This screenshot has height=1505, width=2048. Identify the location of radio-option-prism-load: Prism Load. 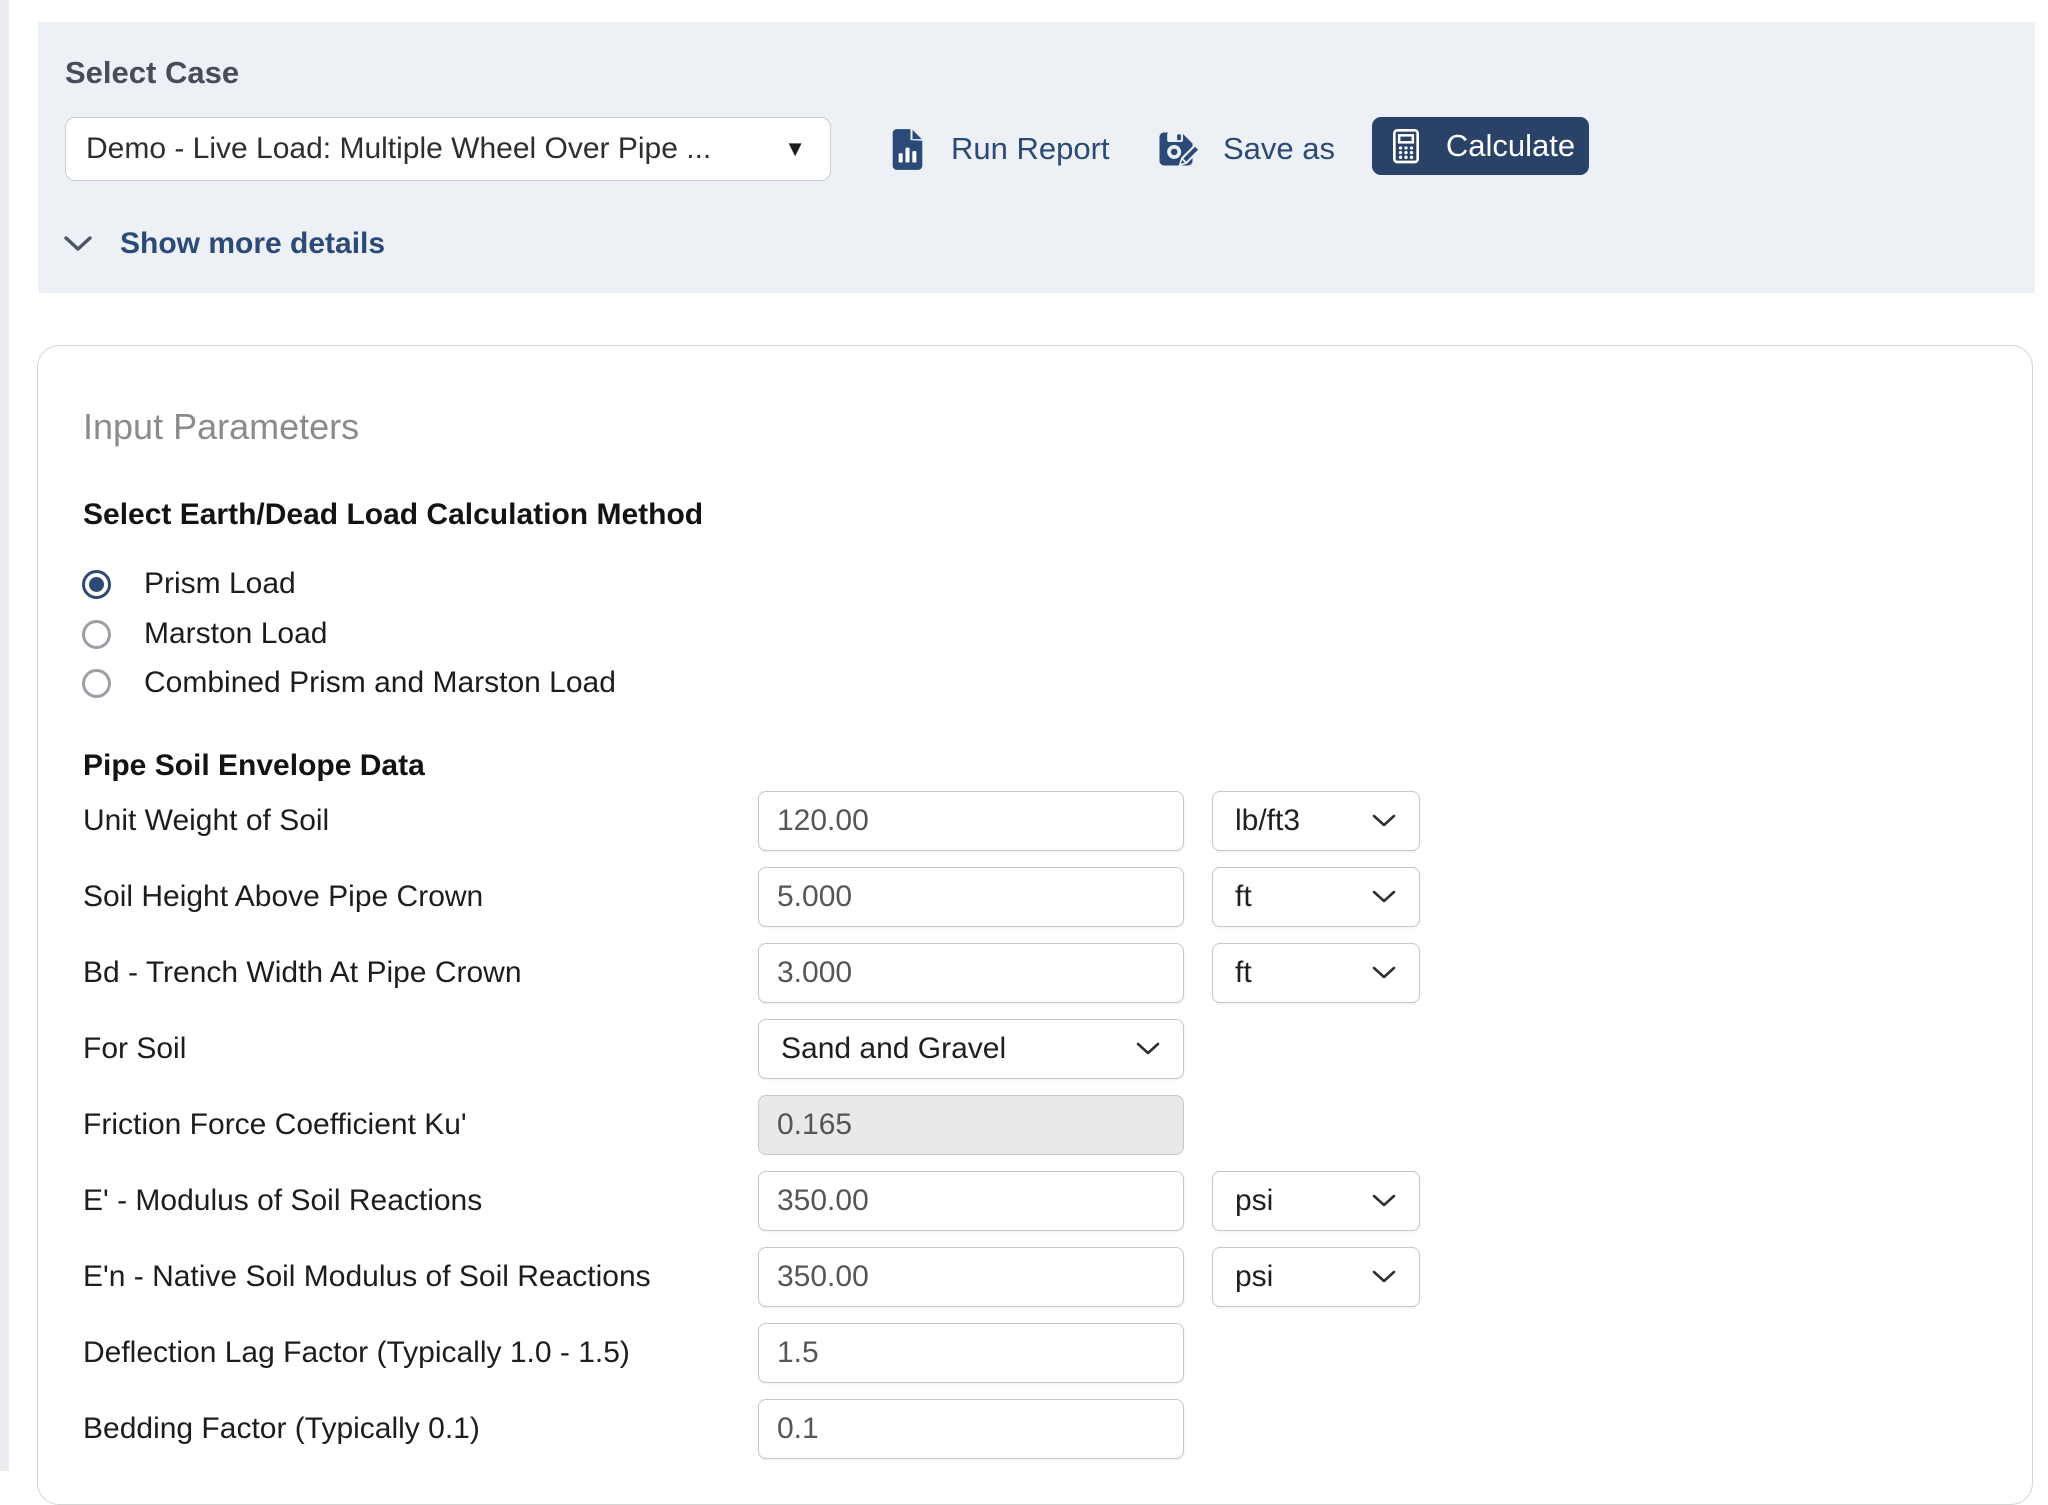
(189, 584).